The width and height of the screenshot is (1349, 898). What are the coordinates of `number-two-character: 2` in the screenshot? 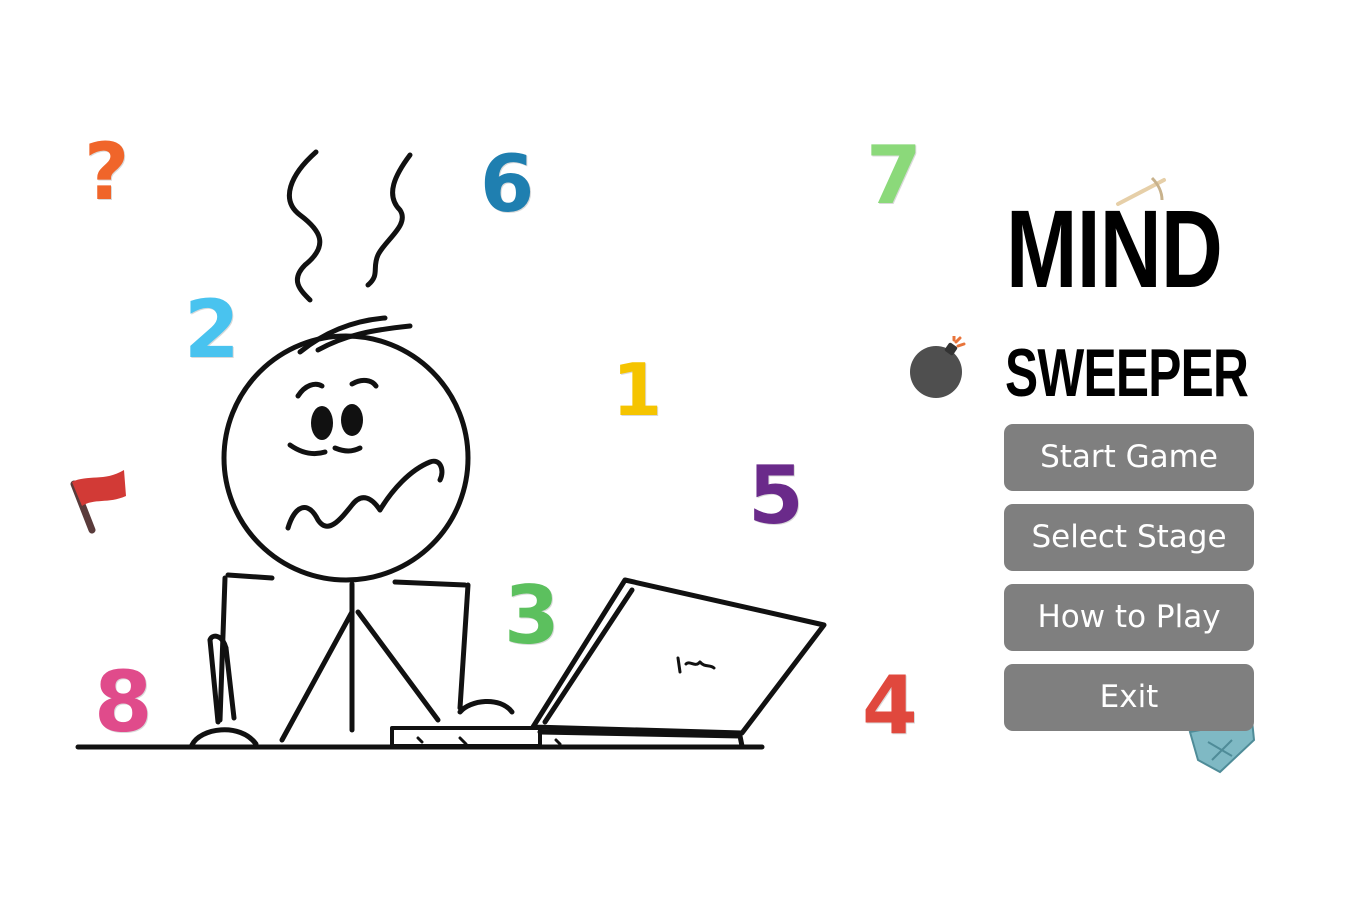 It's located at (212, 330).